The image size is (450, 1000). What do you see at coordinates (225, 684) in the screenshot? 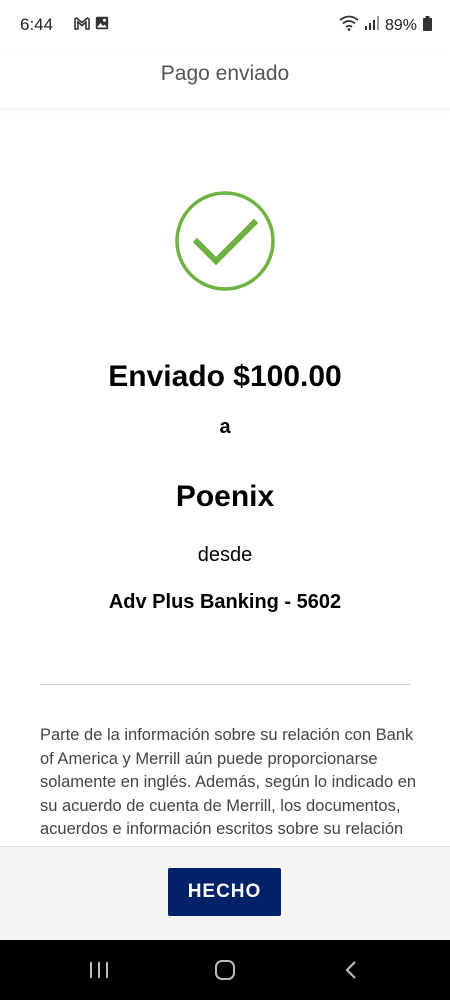
I see `divider` at bounding box center [225, 684].